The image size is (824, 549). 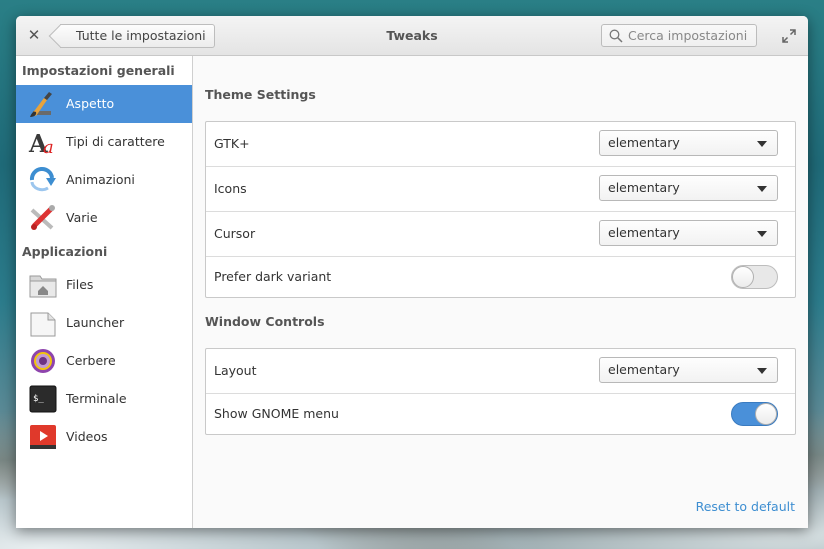 I want to click on sidebar-item-files: Files, so click(x=104, y=285).